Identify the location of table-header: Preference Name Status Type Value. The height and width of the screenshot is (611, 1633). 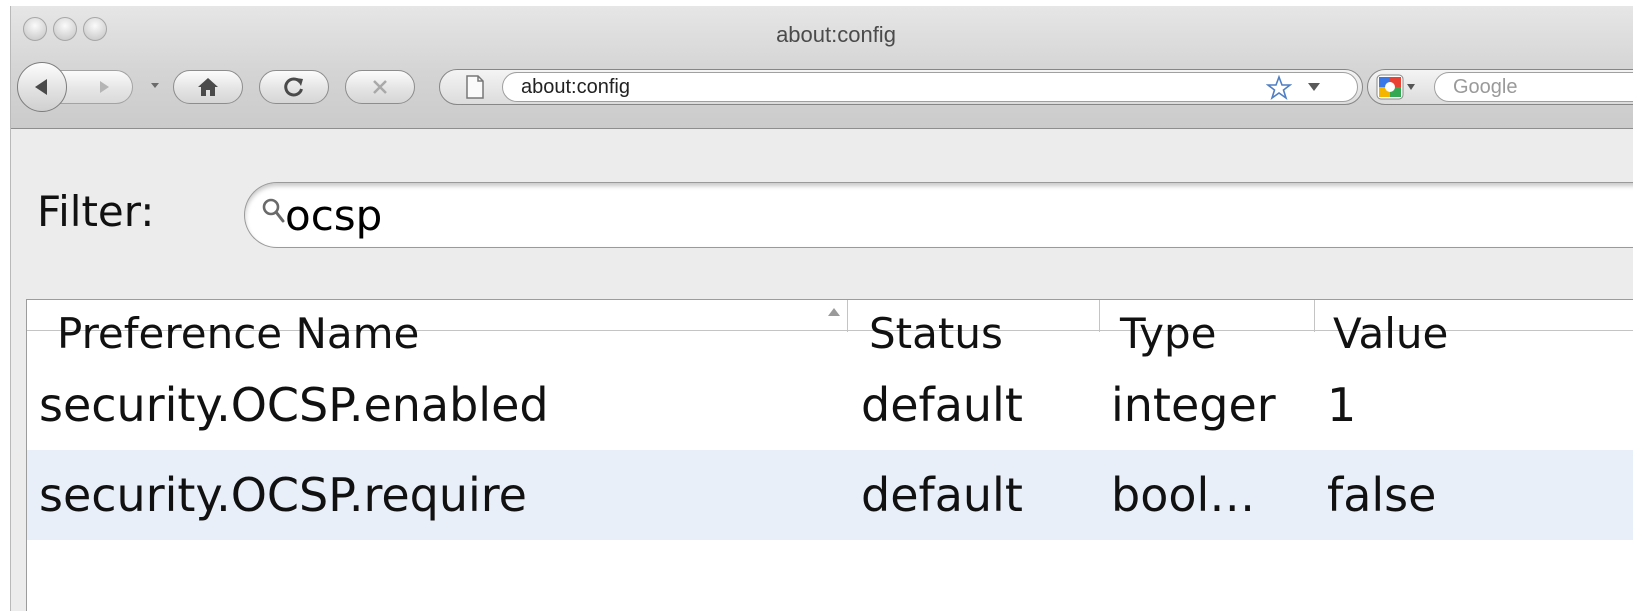
(830, 330).